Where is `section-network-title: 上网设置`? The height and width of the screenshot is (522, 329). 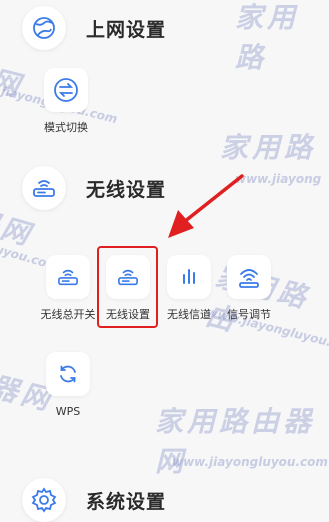 section-network-title: 上网设置 is located at coordinates (126, 29).